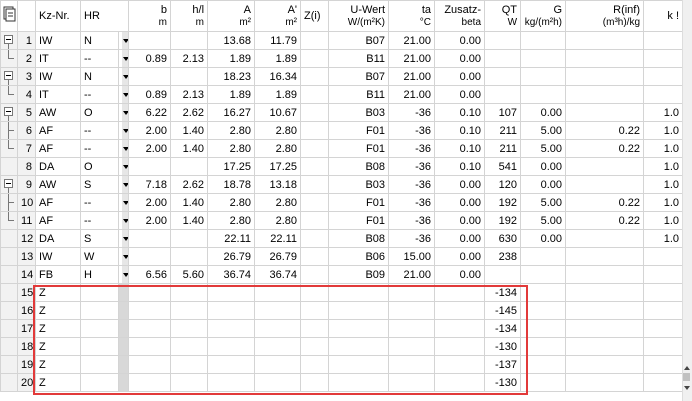 Image resolution: width=692 pixels, height=401 pixels. Describe the element at coordinates (460, 130) in the screenshot. I see `zus-cell: 0.10` at that location.